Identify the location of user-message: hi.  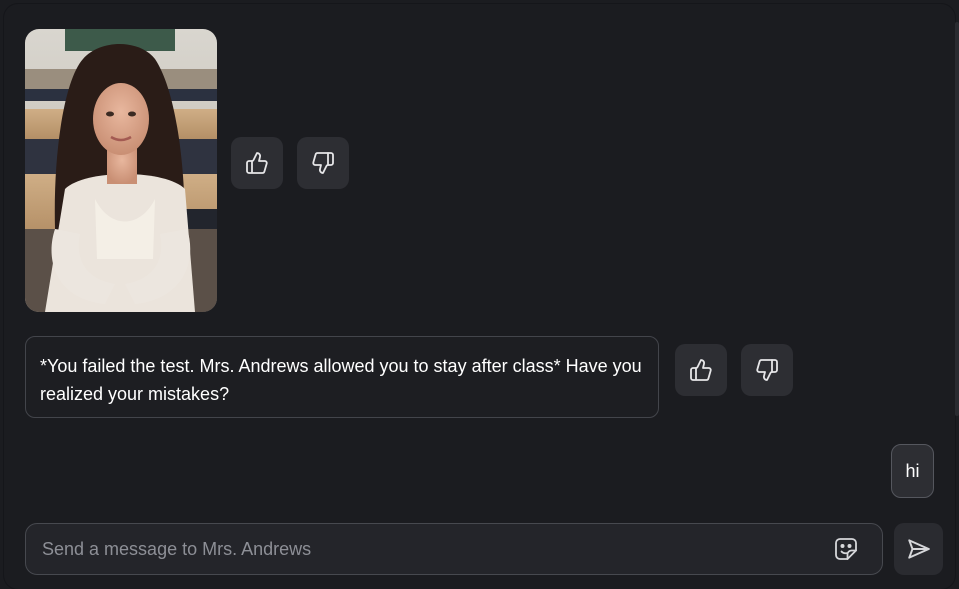
(912, 471).